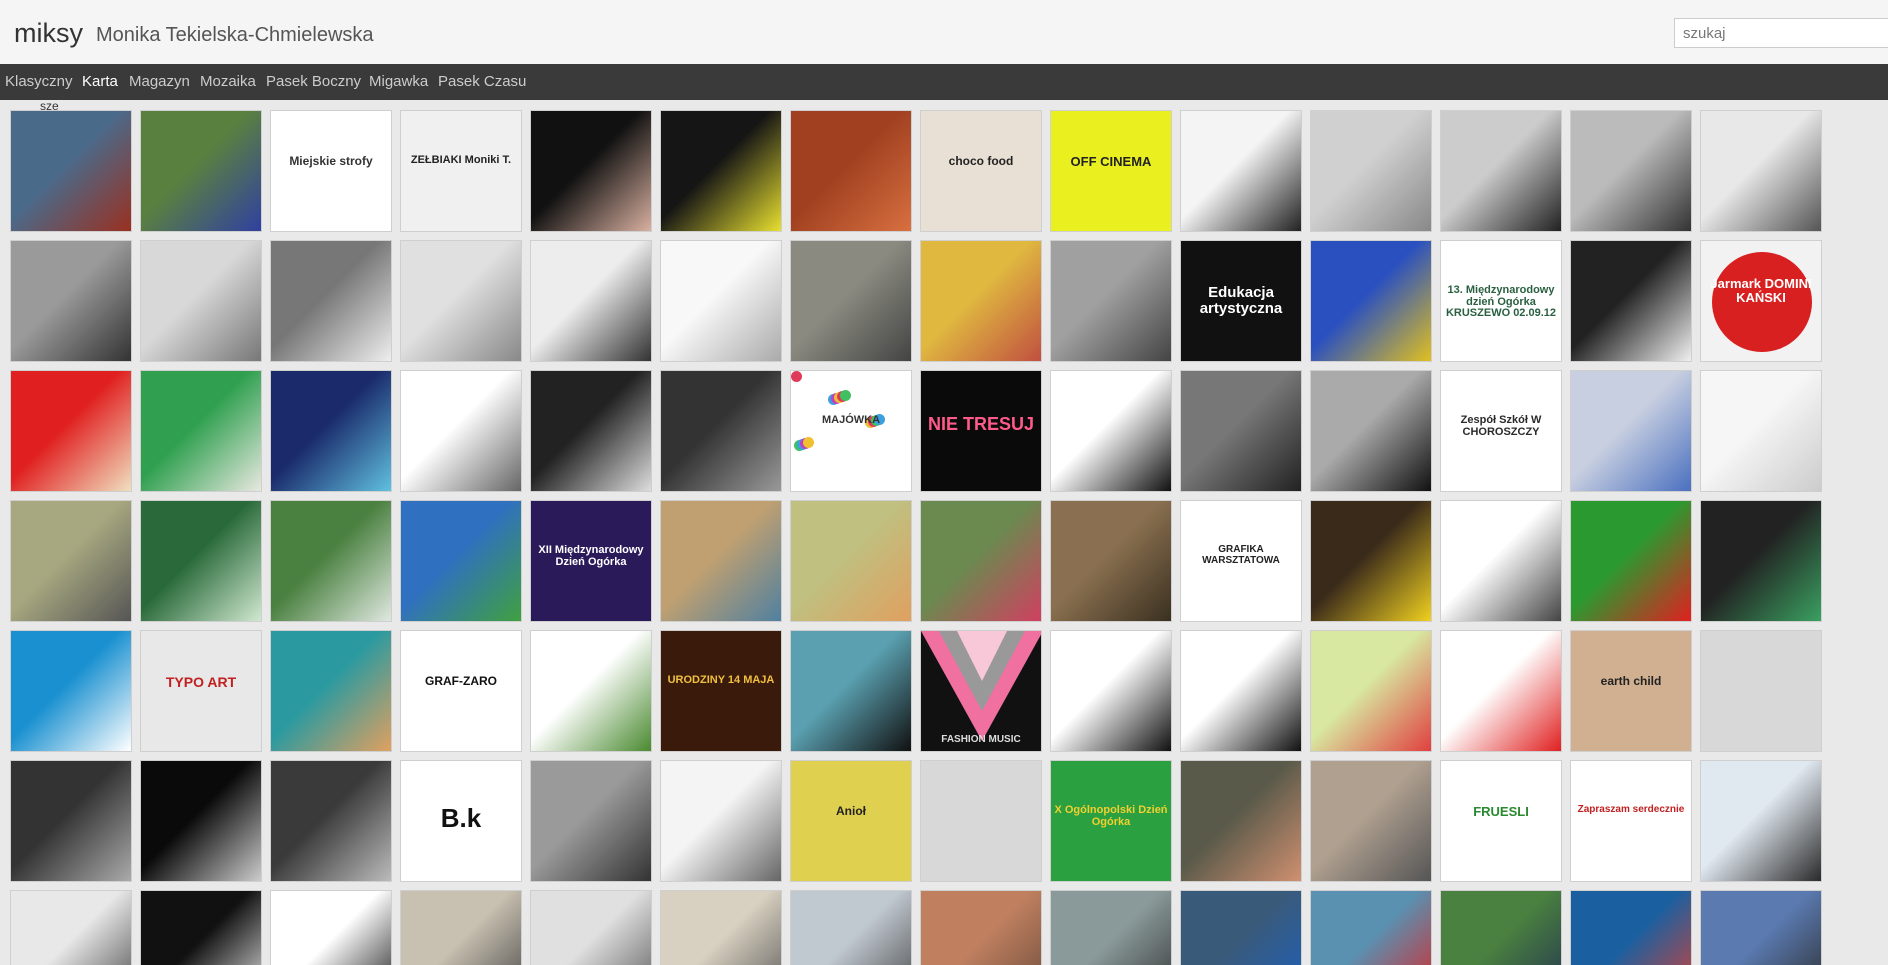  I want to click on post-thumbnail: Jarmark DOMINI KAŃSKI, so click(1761, 301).